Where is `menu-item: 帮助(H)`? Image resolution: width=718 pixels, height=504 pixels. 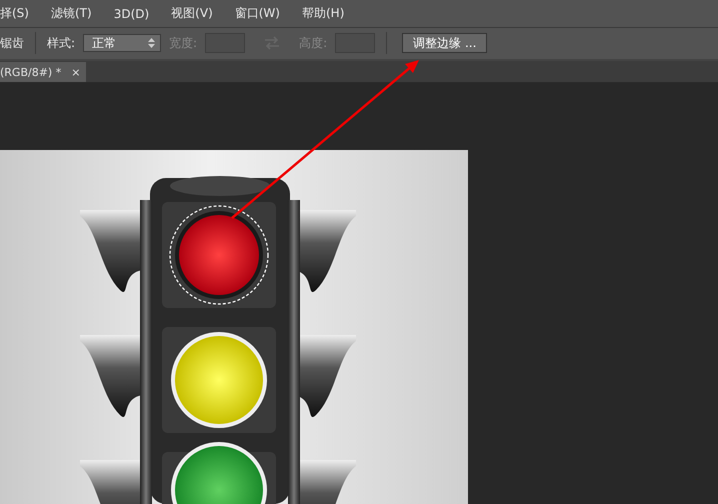 menu-item: 帮助(H) is located at coordinates (323, 13).